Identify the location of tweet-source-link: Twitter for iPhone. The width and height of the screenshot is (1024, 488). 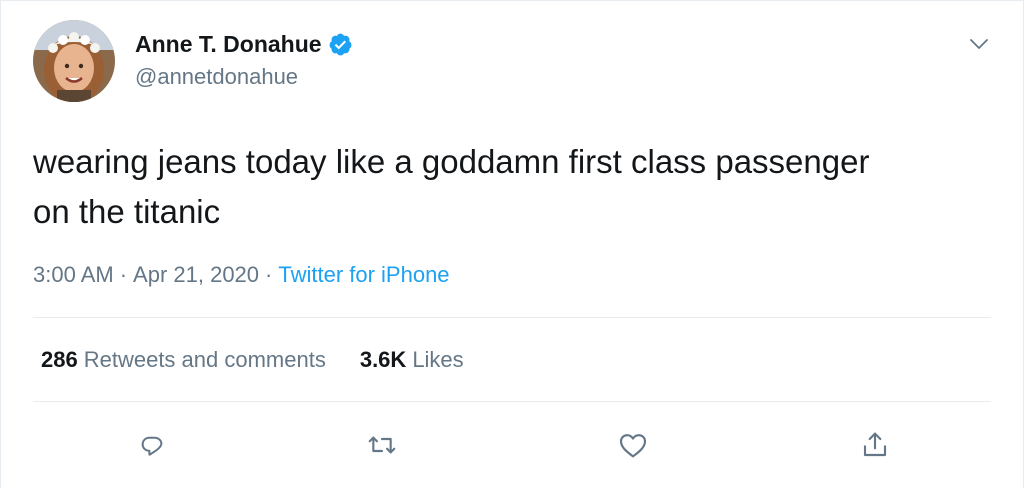
(363, 274).